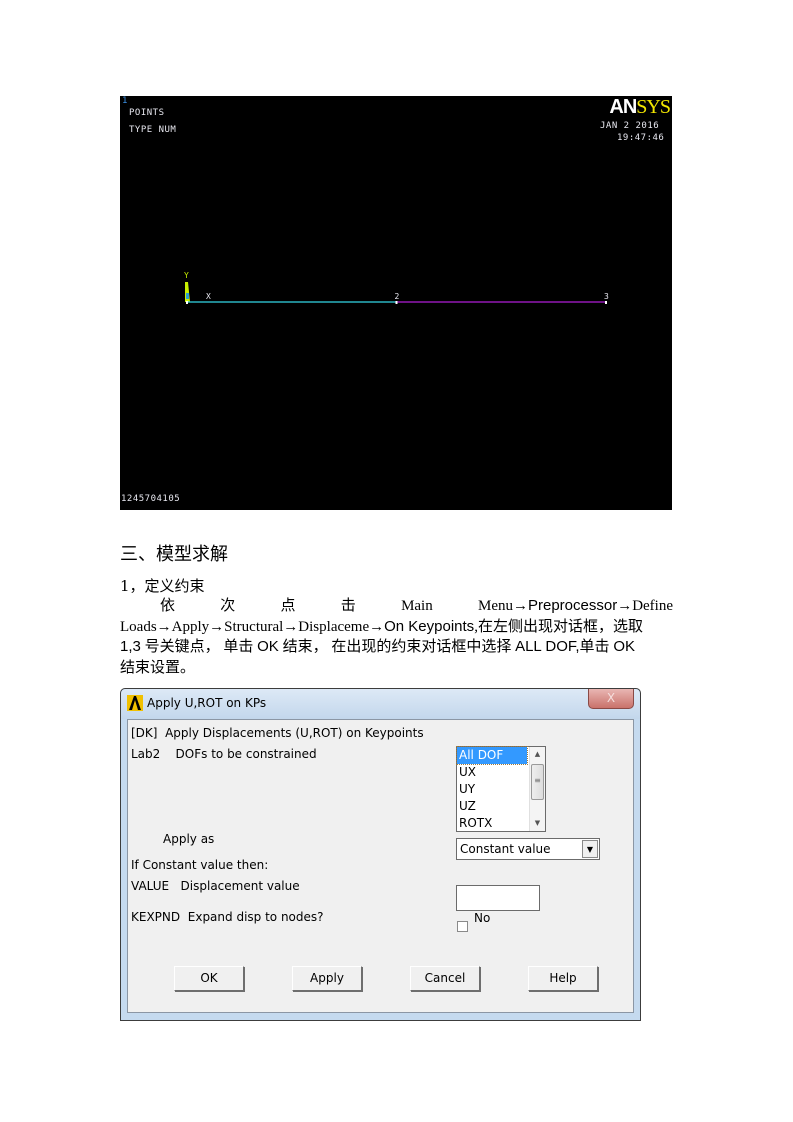  Describe the element at coordinates (130, 646) in the screenshot. I see `para-kp-numbers: 1,3` at that location.